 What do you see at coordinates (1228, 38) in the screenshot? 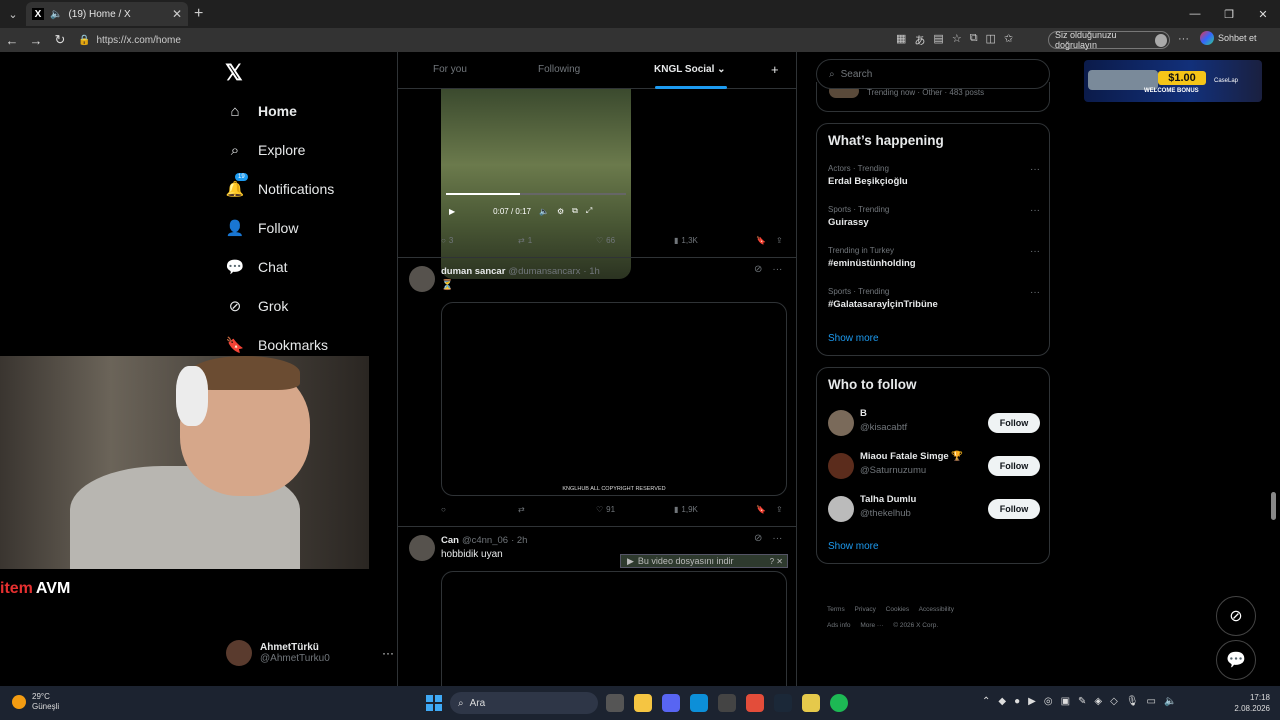
I see `copilot-chat-button: Sohbet et` at bounding box center [1228, 38].